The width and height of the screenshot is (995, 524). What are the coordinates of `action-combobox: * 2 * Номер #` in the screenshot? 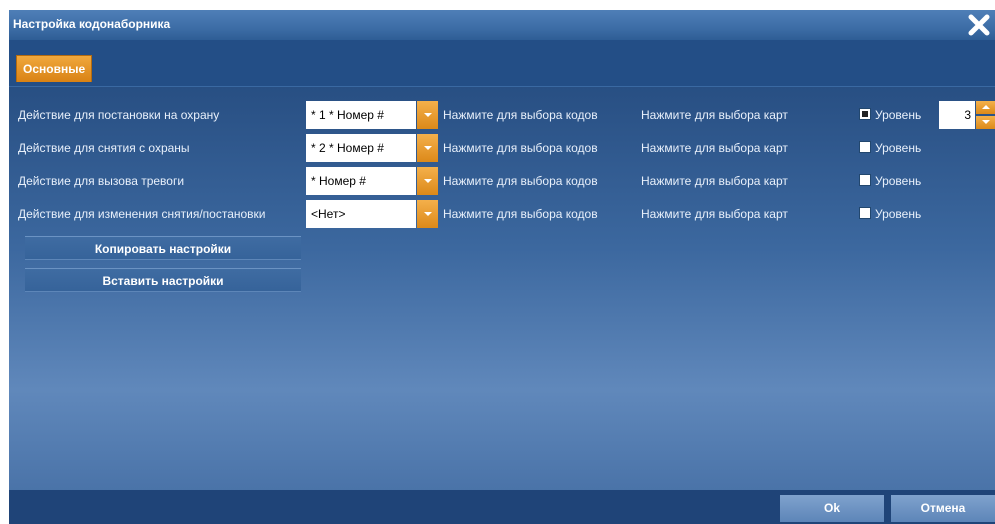 It's located at (372, 148).